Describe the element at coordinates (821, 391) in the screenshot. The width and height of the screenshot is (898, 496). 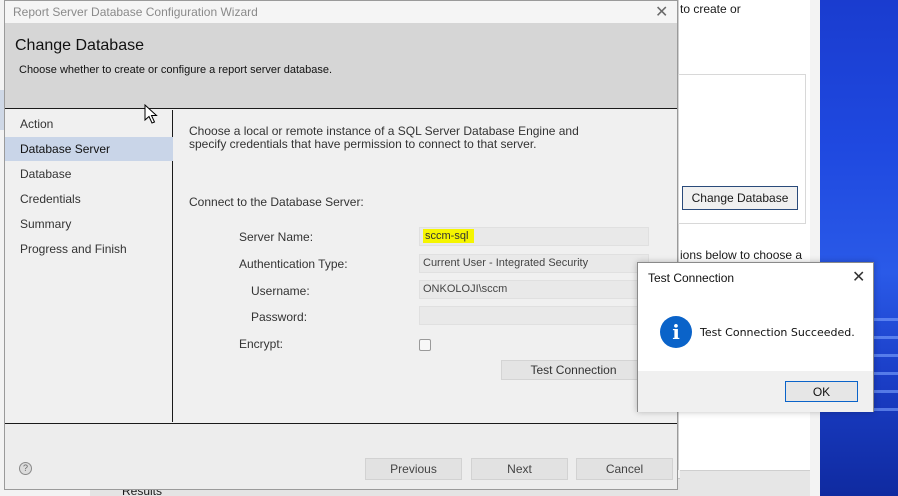
I see `ok-button: OK` at that location.